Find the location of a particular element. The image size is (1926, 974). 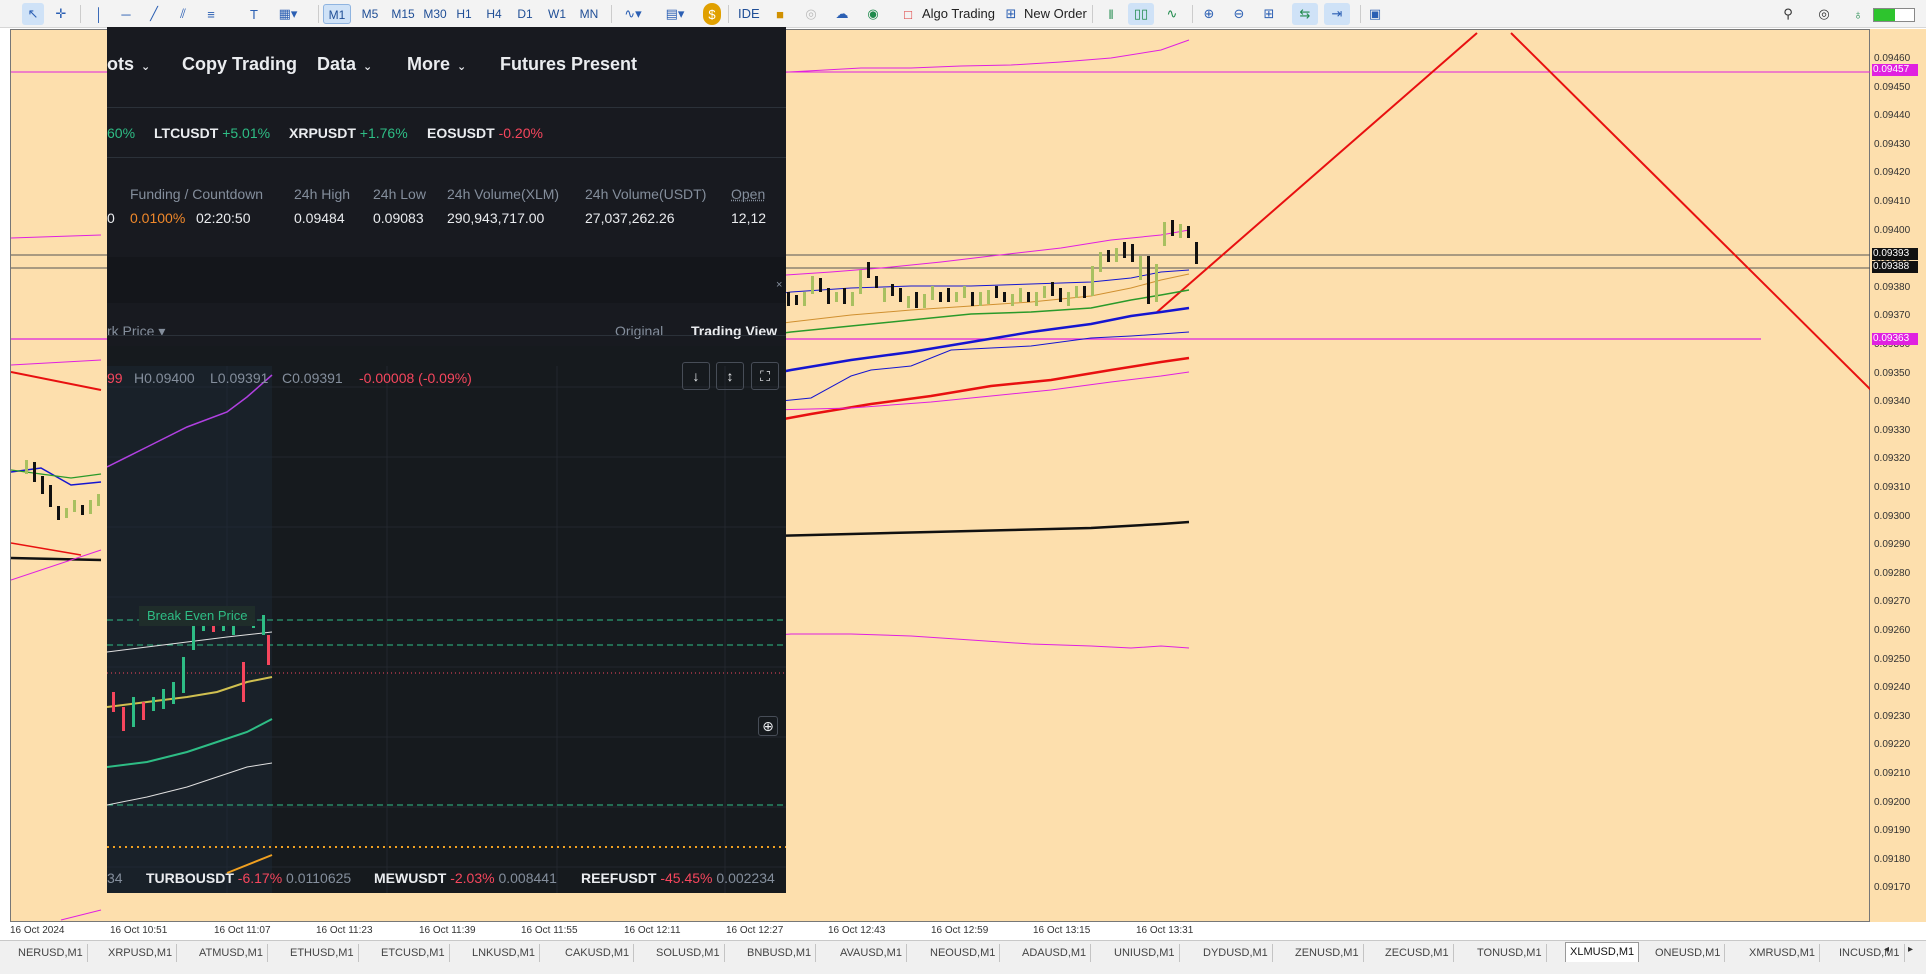

nav-bots: ots ⌄ is located at coordinates (128, 64).